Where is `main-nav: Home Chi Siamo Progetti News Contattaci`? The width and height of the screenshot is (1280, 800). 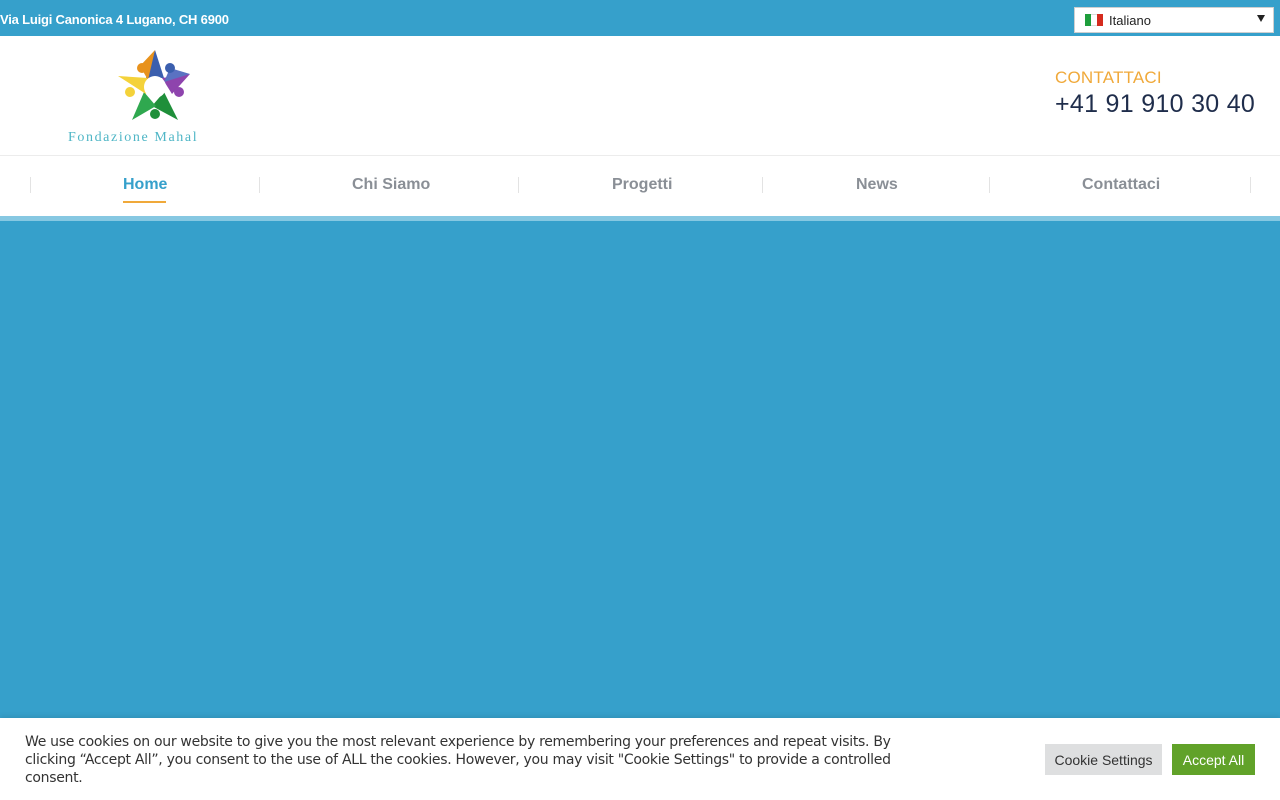 main-nav: Home Chi Siamo Progetti News Contattaci is located at coordinates (640, 186).